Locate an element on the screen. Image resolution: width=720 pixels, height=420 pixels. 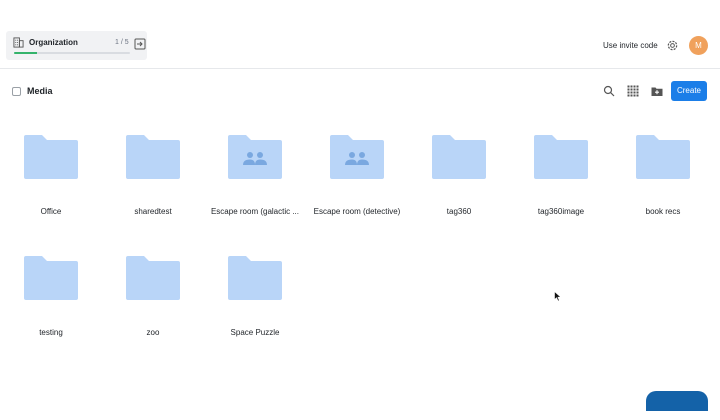
exit-icon is located at coordinates (140, 44).